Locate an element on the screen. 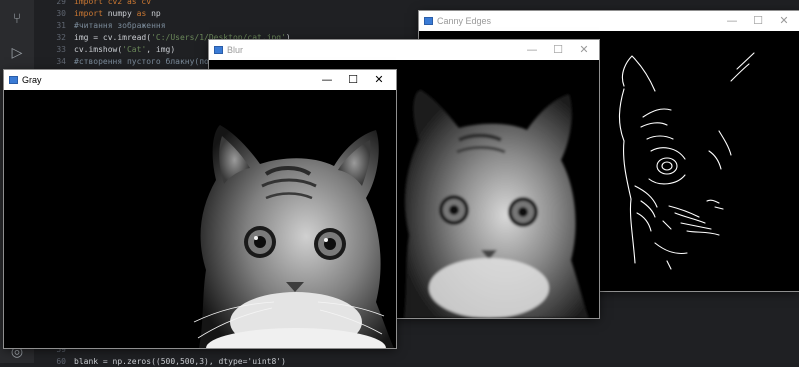  gray-window-title: Gray is located at coordinates (32, 80).